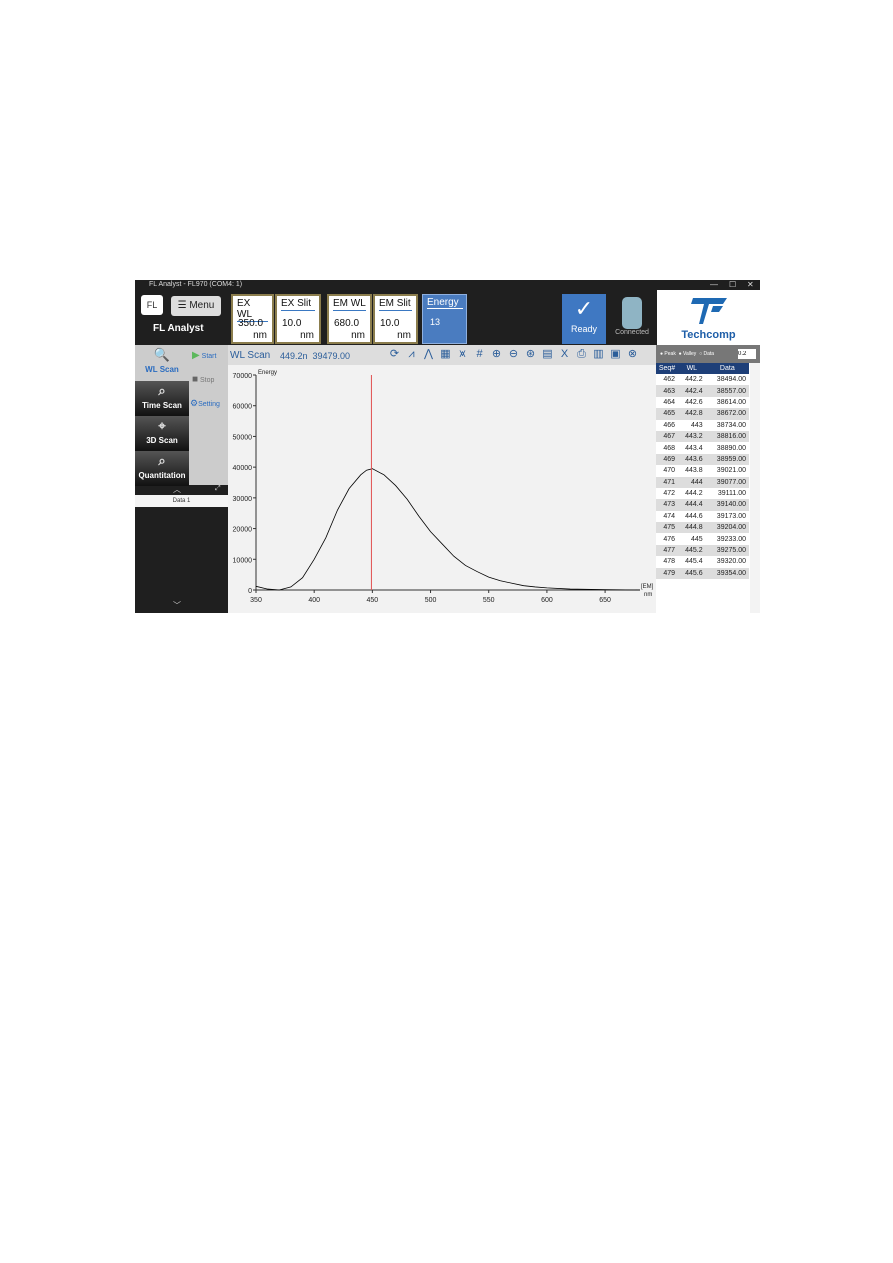 This screenshot has width=893, height=1263. Describe the element at coordinates (755, 488) in the screenshot. I see `table-scrollbar` at that location.